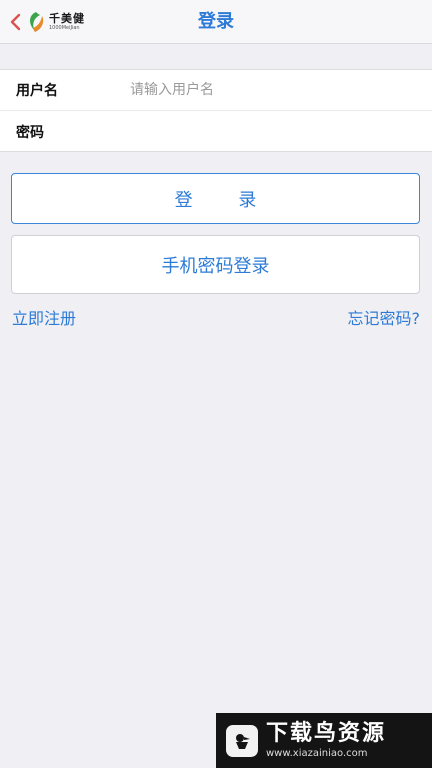 Image resolution: width=432 pixels, height=768 pixels. I want to click on app-logo: 千美健 1000MeiJian, so click(55, 22).